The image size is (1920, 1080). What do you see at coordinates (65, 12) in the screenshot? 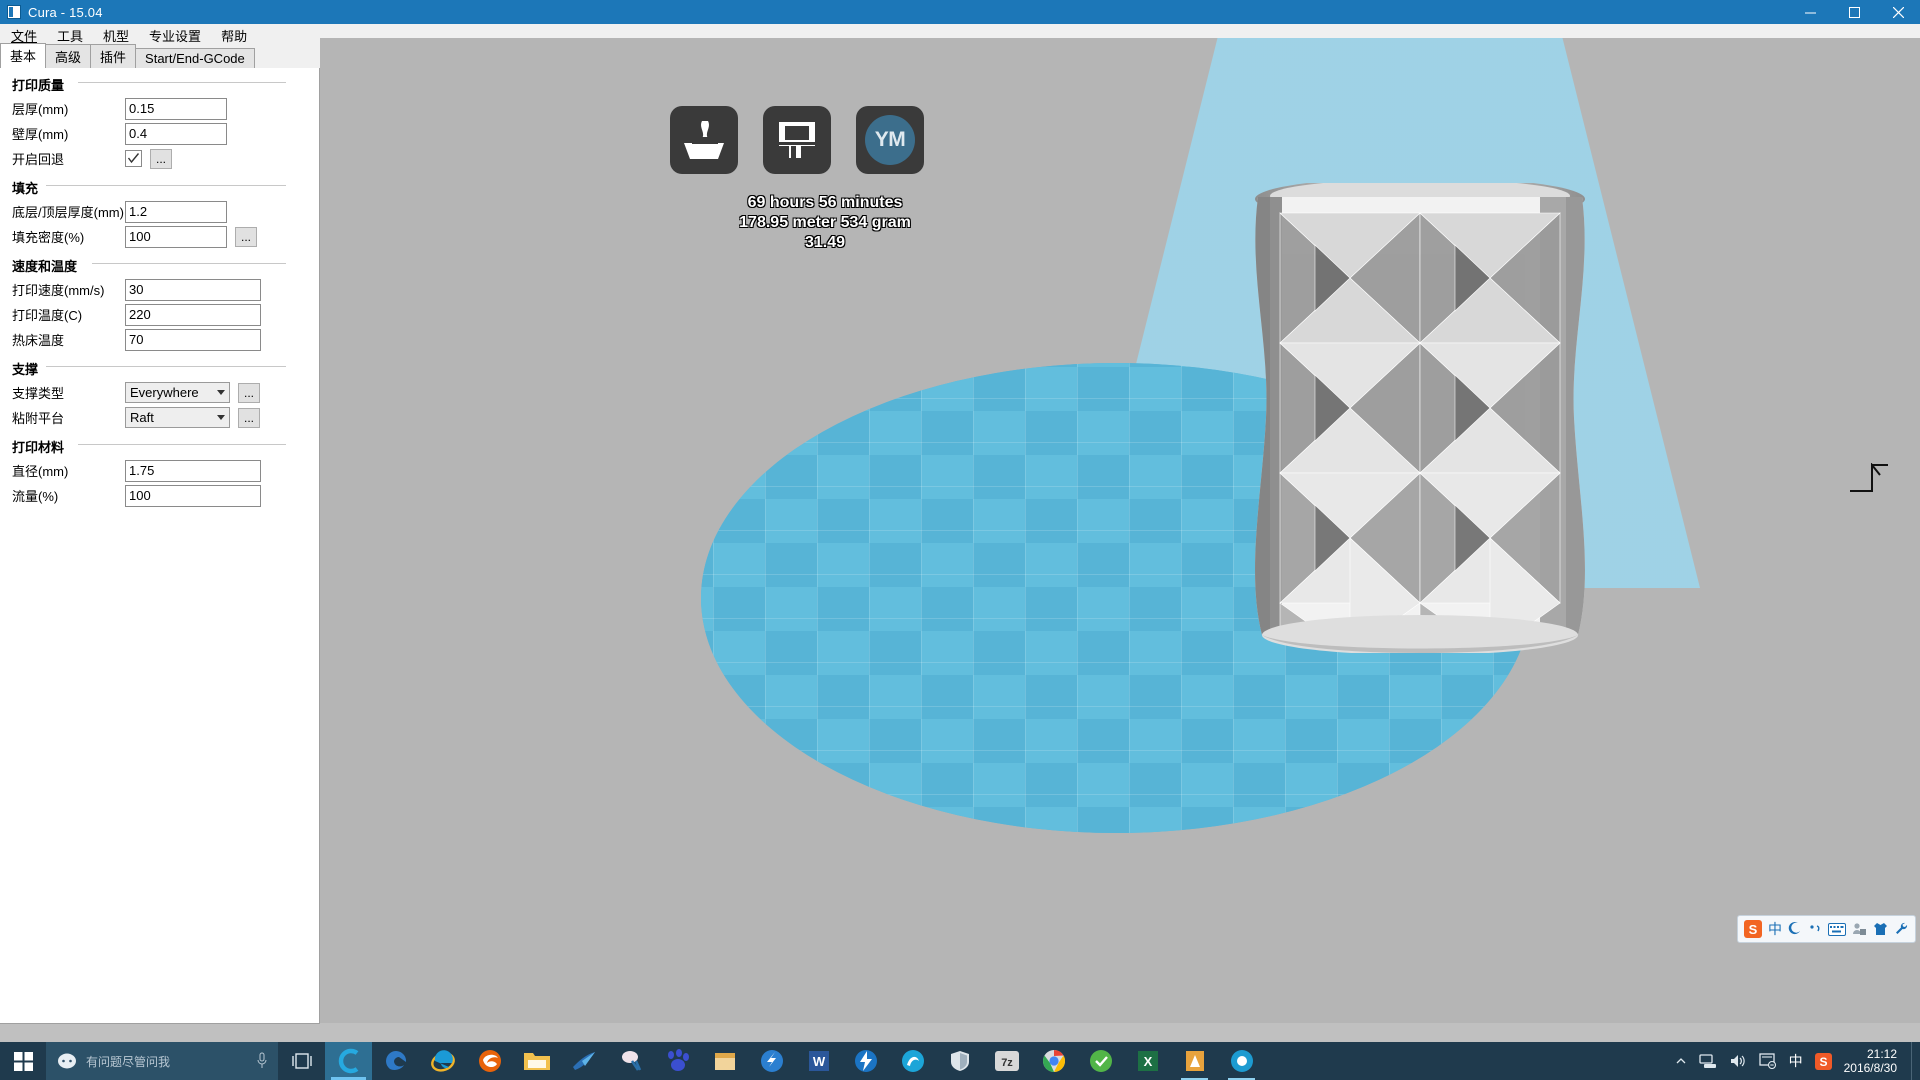
I see `window-title: Cura - 15.04` at bounding box center [65, 12].